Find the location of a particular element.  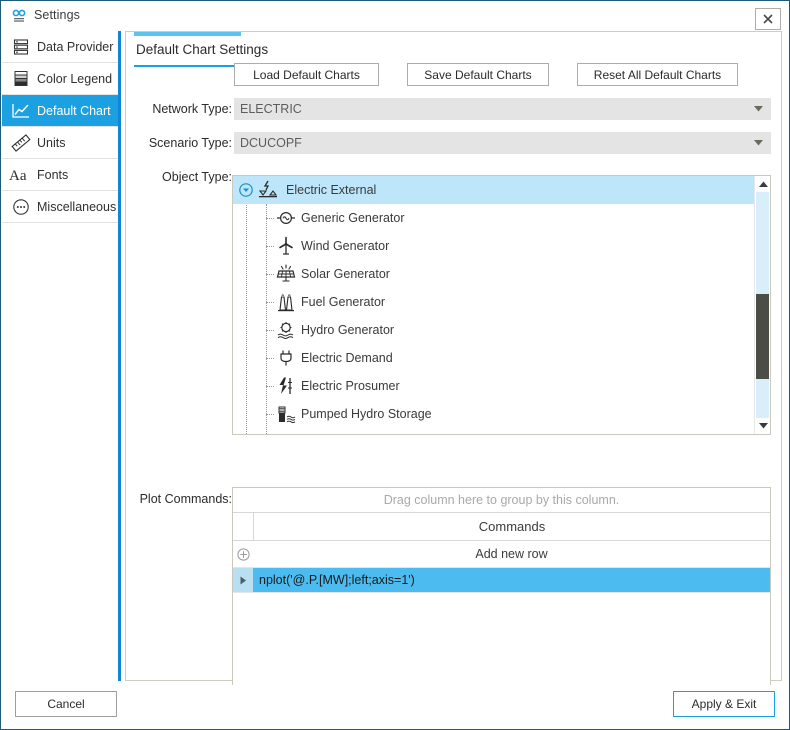

tree-vertical-scrollbar is located at coordinates (762, 305).